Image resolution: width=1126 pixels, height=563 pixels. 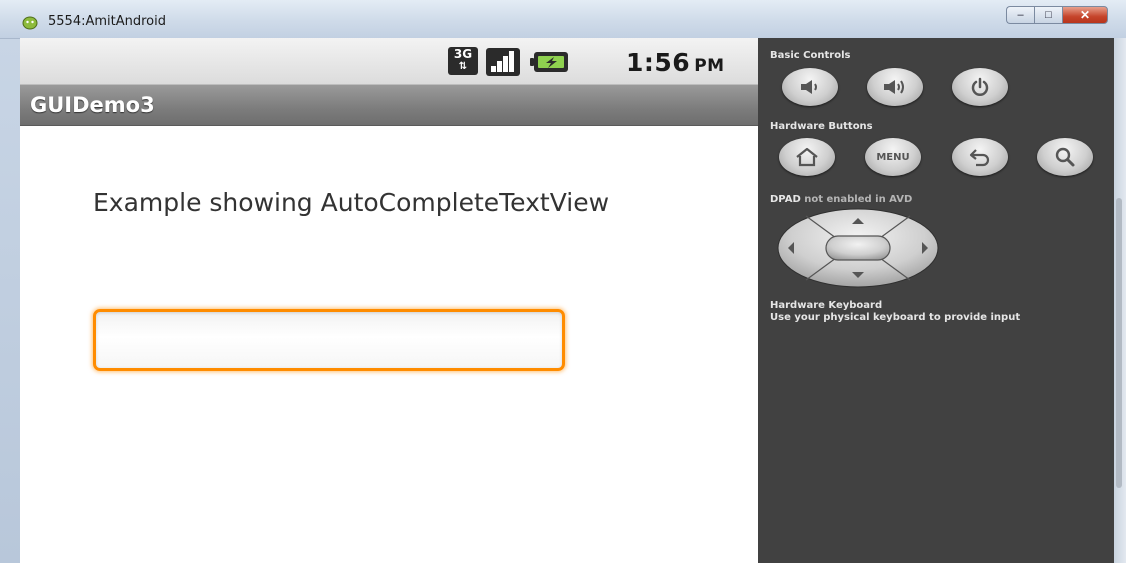 I want to click on dpad-center-button, so click(x=858, y=248).